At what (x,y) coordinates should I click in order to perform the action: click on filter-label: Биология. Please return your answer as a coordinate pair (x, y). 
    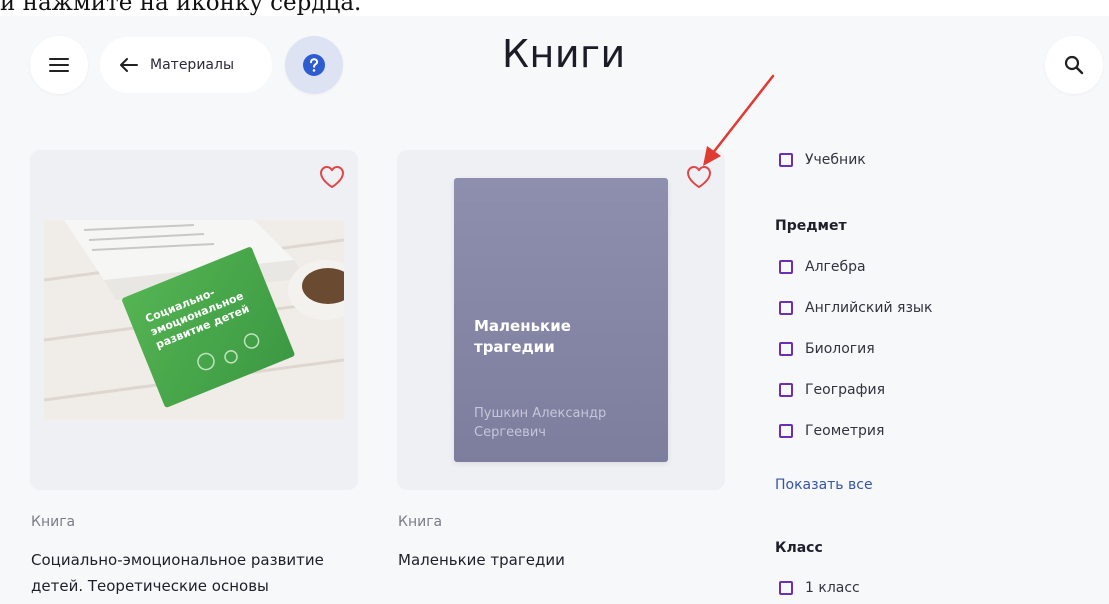
    Looking at the image, I should click on (840, 349).